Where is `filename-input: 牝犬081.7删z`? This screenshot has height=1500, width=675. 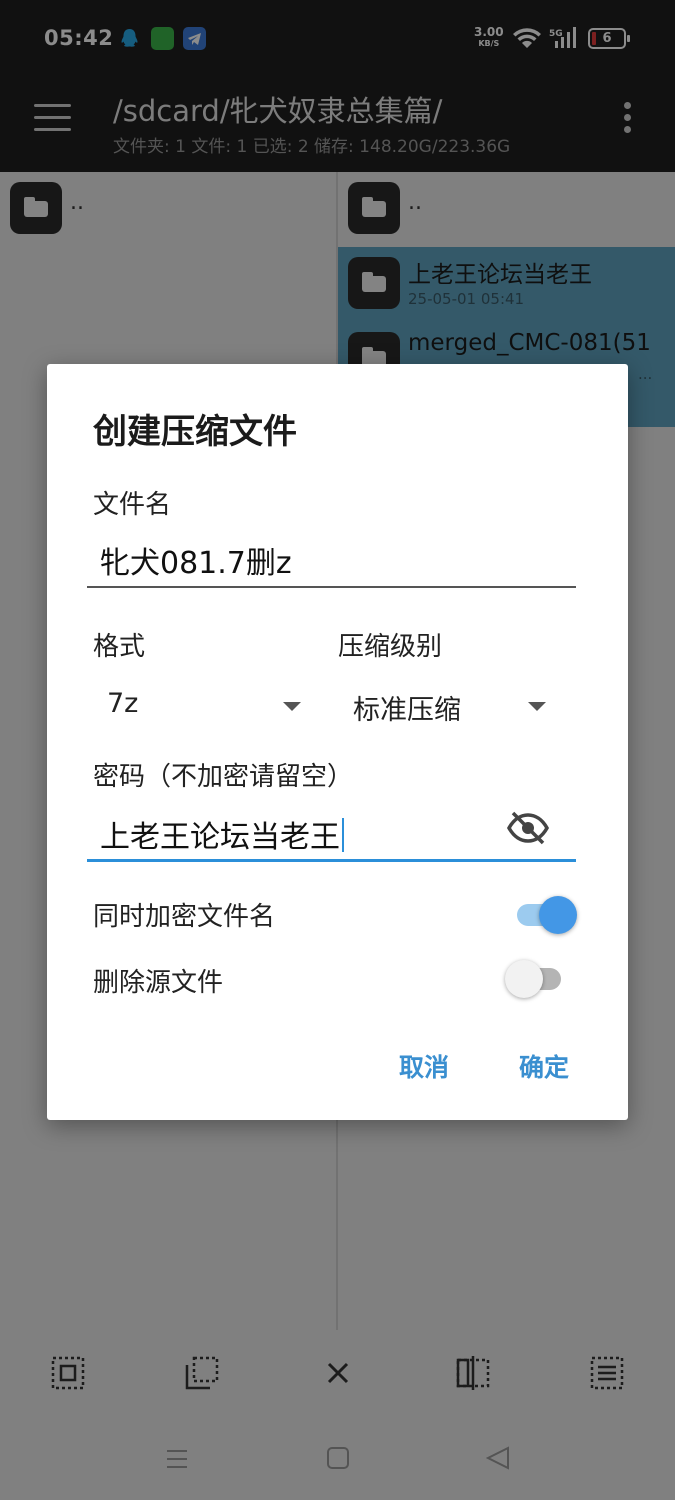
filename-input: 牝犬081.7删z is located at coordinates (331, 560).